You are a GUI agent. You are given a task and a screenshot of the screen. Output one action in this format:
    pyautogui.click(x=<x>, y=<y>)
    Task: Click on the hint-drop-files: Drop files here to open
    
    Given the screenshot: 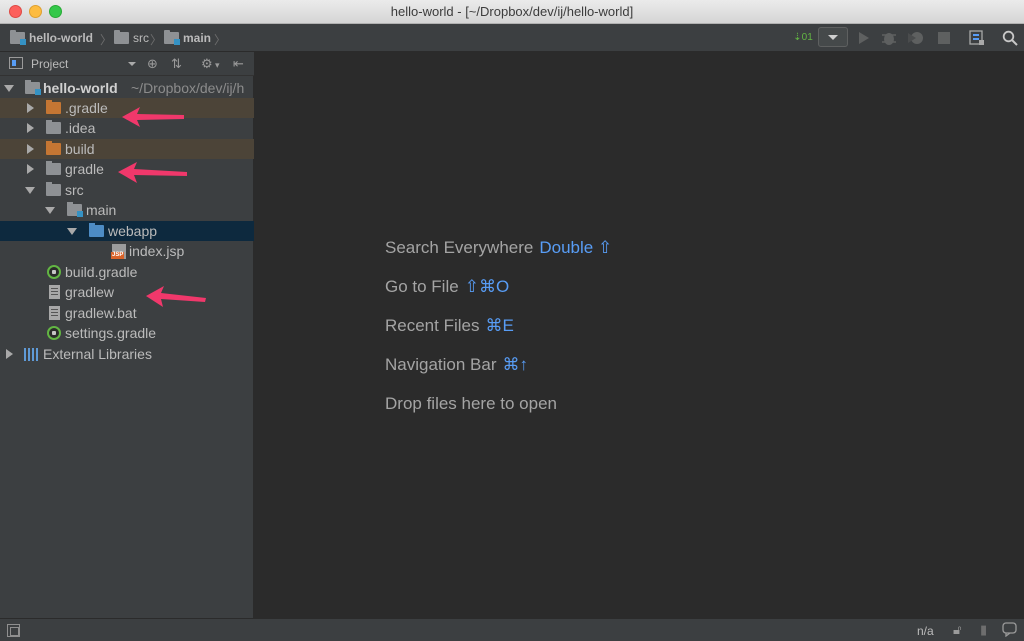 What is the action you would take?
    pyautogui.click(x=471, y=404)
    